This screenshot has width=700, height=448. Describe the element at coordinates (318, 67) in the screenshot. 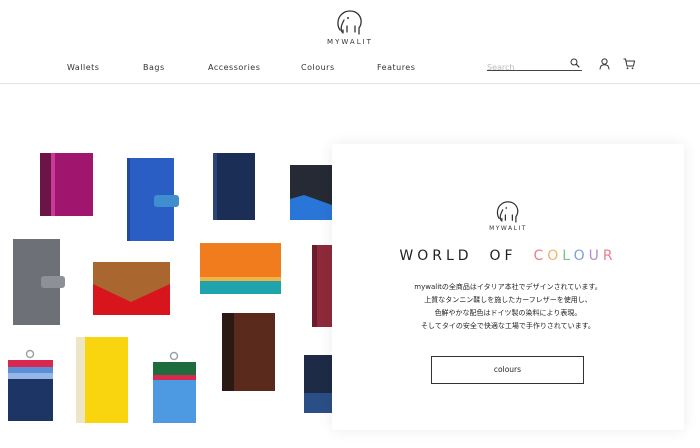

I see `nav-colours: Colours` at that location.